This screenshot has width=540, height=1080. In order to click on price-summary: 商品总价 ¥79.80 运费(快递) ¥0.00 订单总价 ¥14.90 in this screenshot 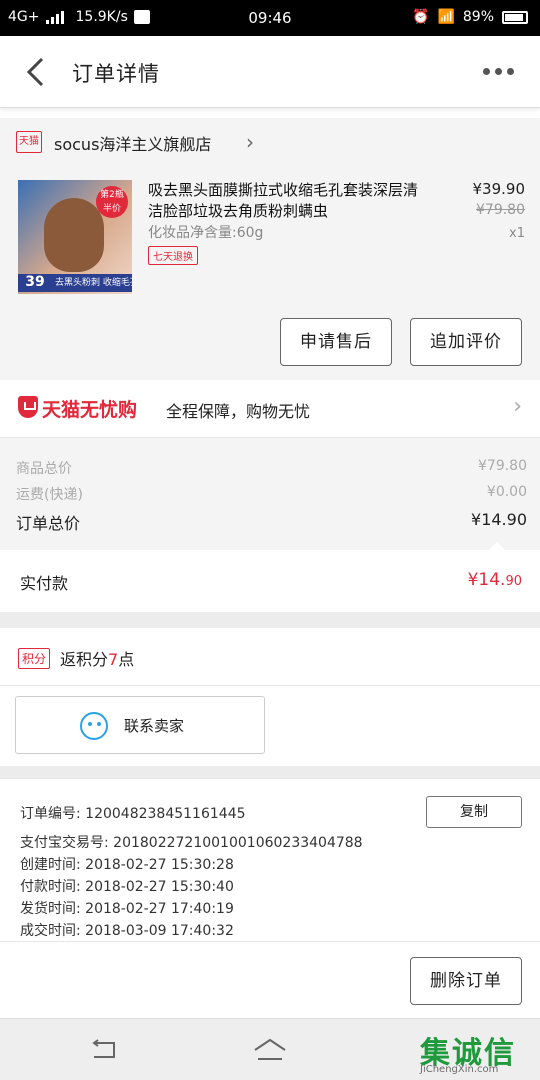, I will do `click(270, 494)`.